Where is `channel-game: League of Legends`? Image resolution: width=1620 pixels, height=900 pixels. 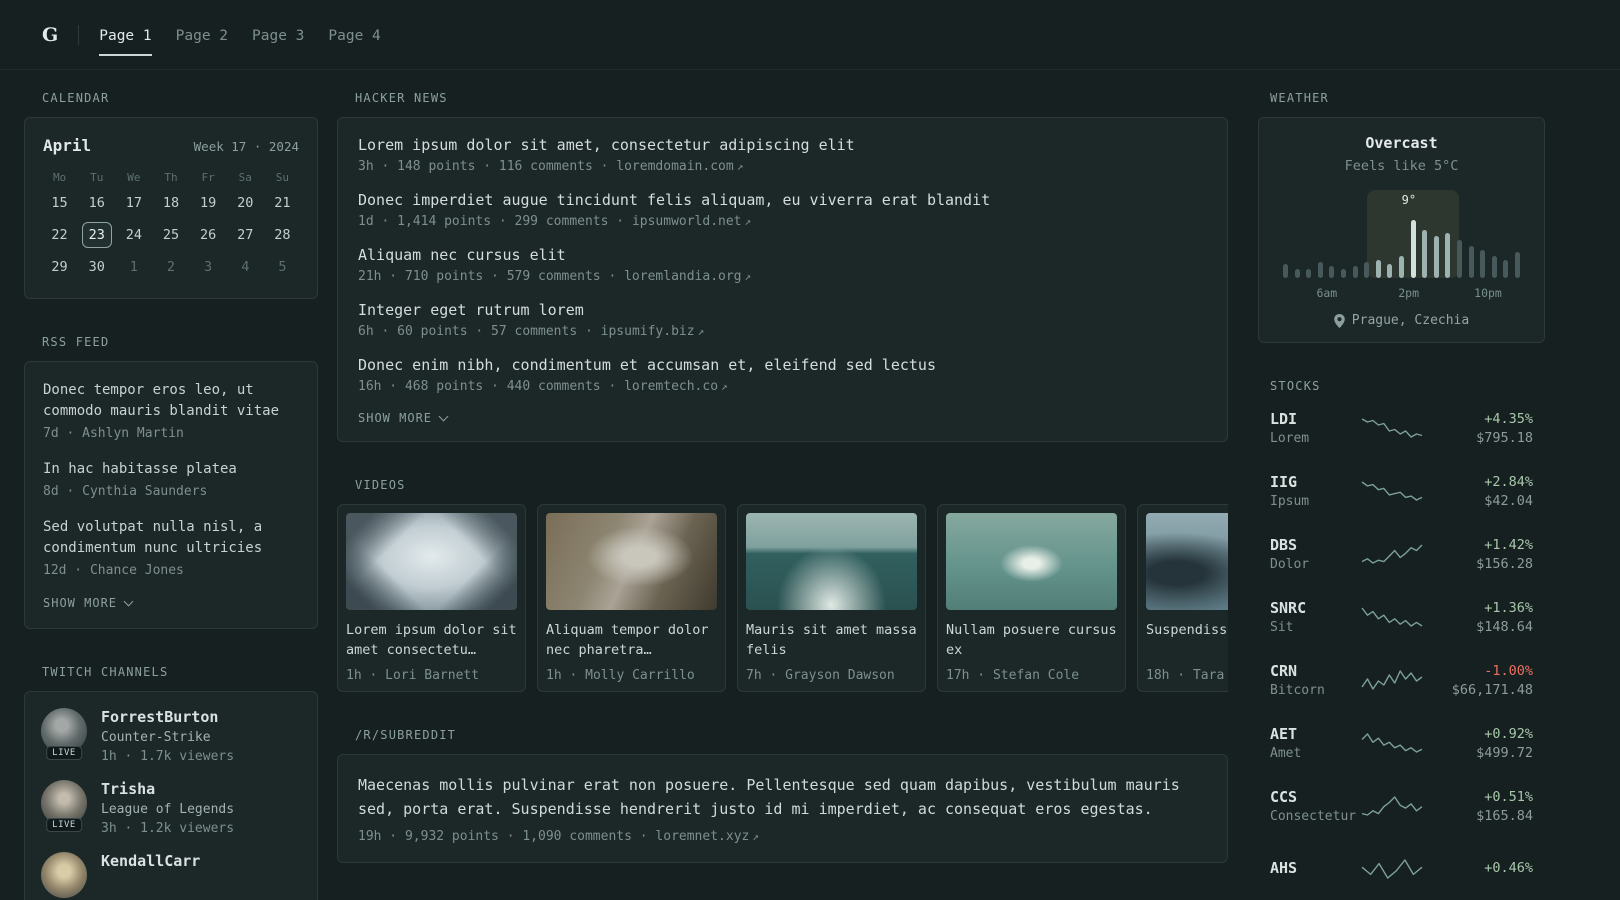 channel-game: League of Legends is located at coordinates (167, 809).